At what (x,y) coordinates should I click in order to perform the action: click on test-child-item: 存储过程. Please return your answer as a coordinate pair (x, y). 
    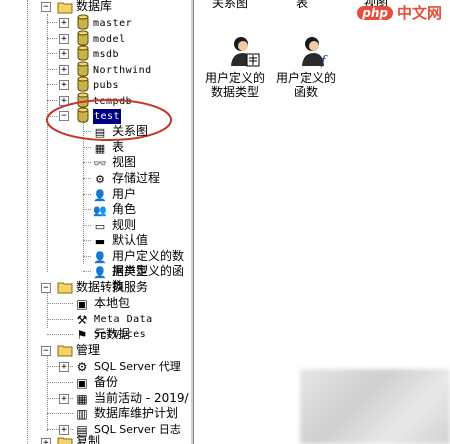
    Looking at the image, I should click on (151, 178).